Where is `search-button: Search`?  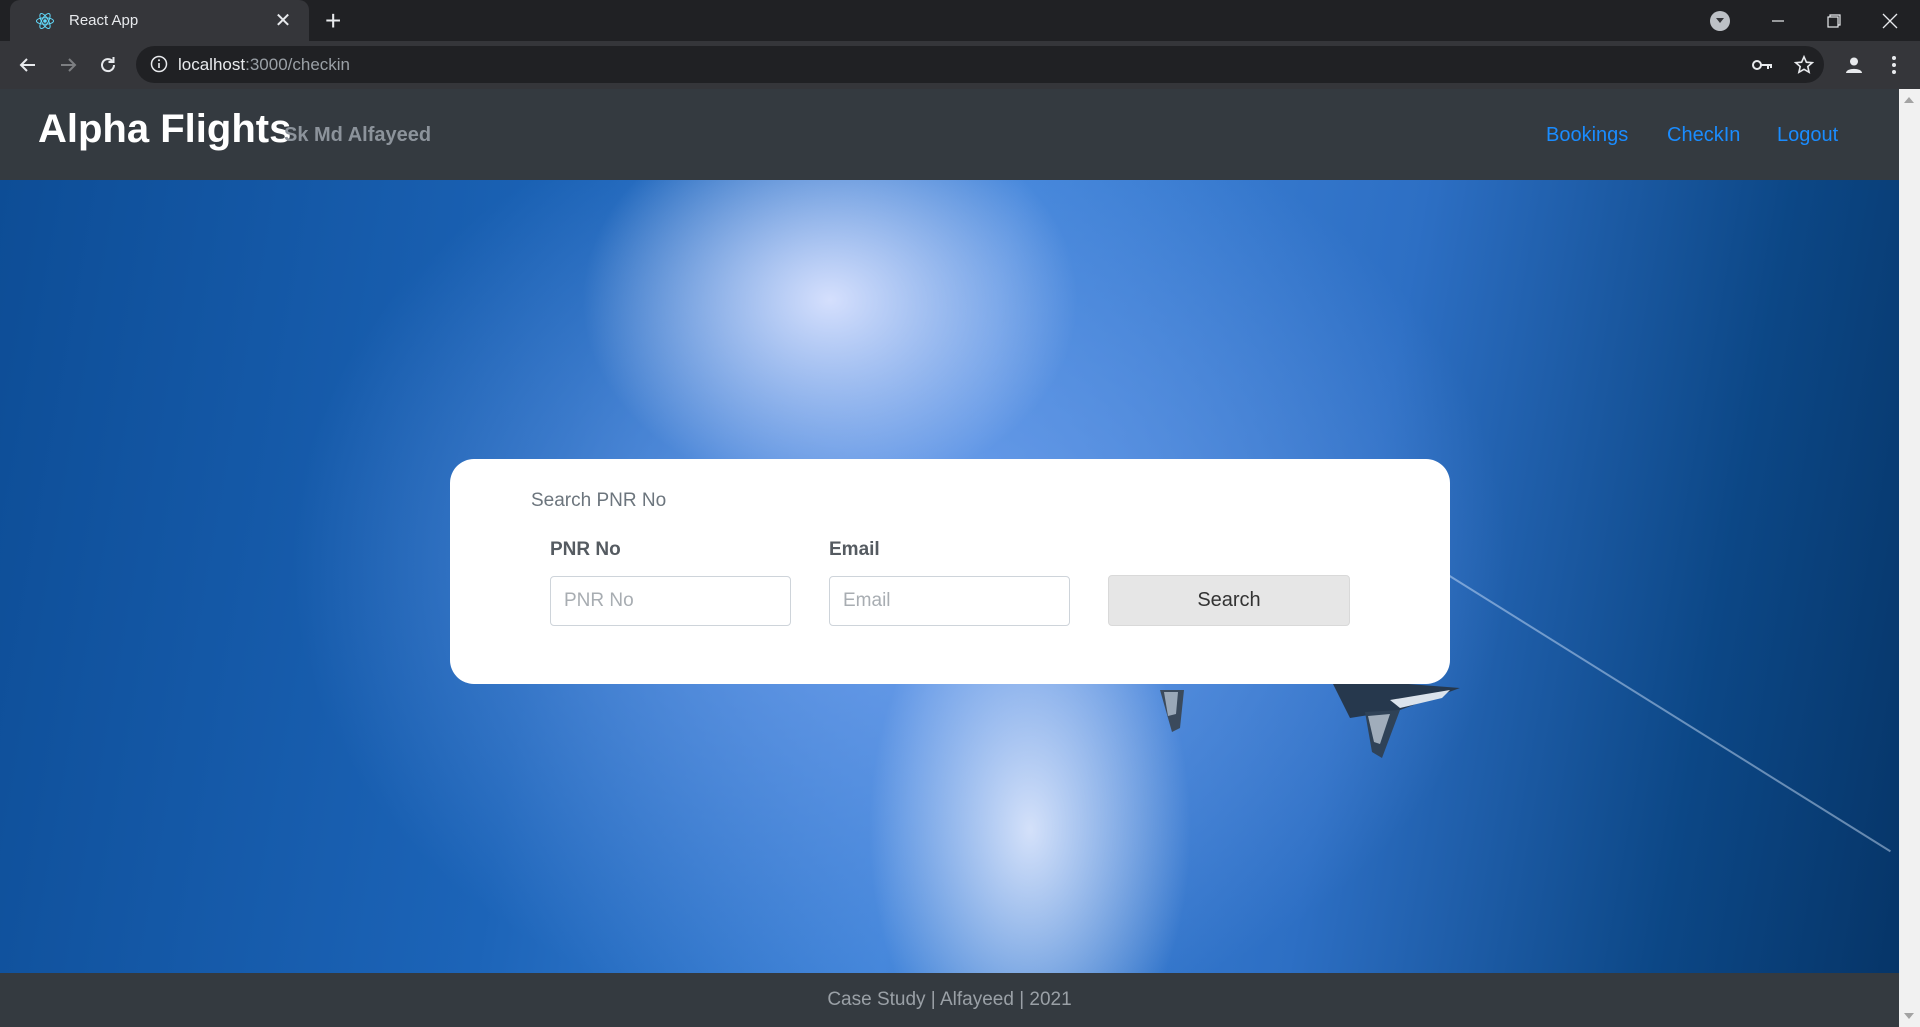
search-button: Search is located at coordinates (1229, 600).